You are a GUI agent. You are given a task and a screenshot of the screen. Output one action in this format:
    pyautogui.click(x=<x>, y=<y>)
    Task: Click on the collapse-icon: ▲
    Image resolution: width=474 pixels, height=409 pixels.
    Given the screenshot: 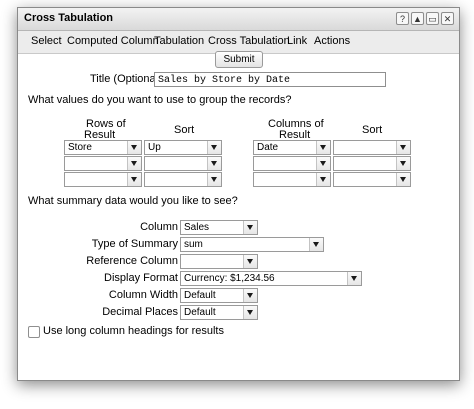 What is the action you would take?
    pyautogui.click(x=417, y=18)
    